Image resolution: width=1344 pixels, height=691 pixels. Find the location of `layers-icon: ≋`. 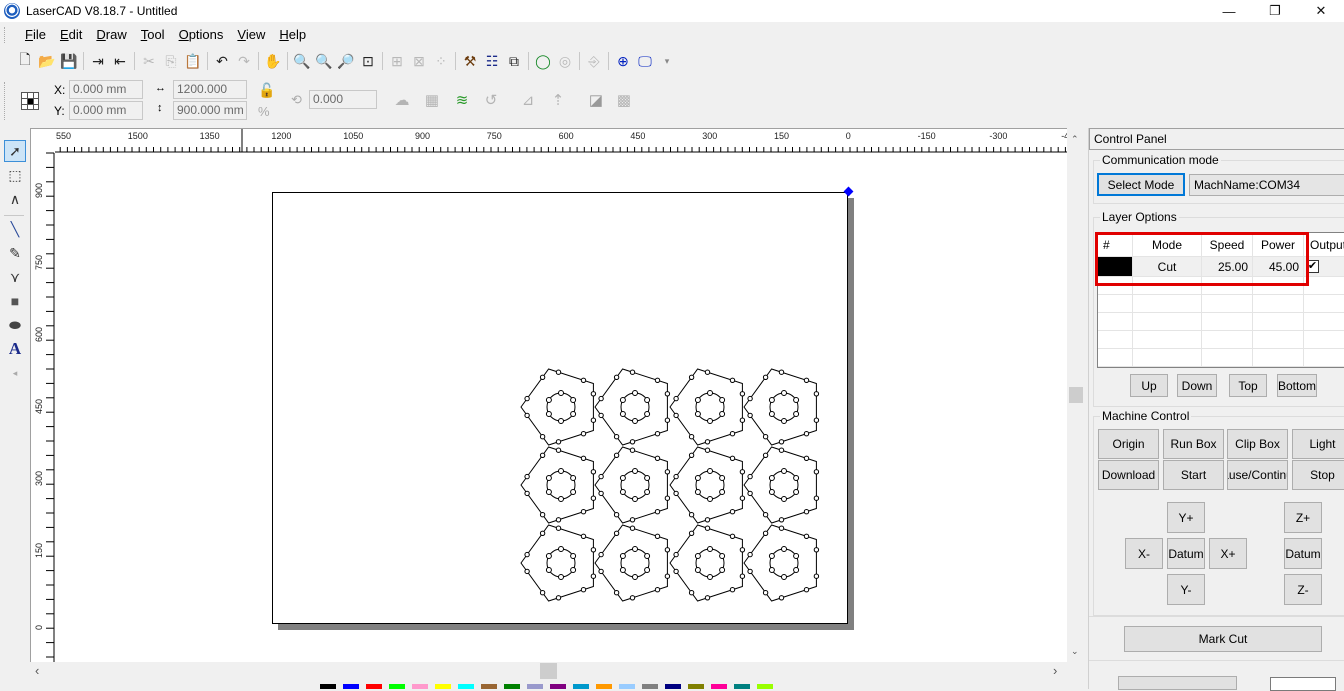

layers-icon: ≋ is located at coordinates (462, 100).